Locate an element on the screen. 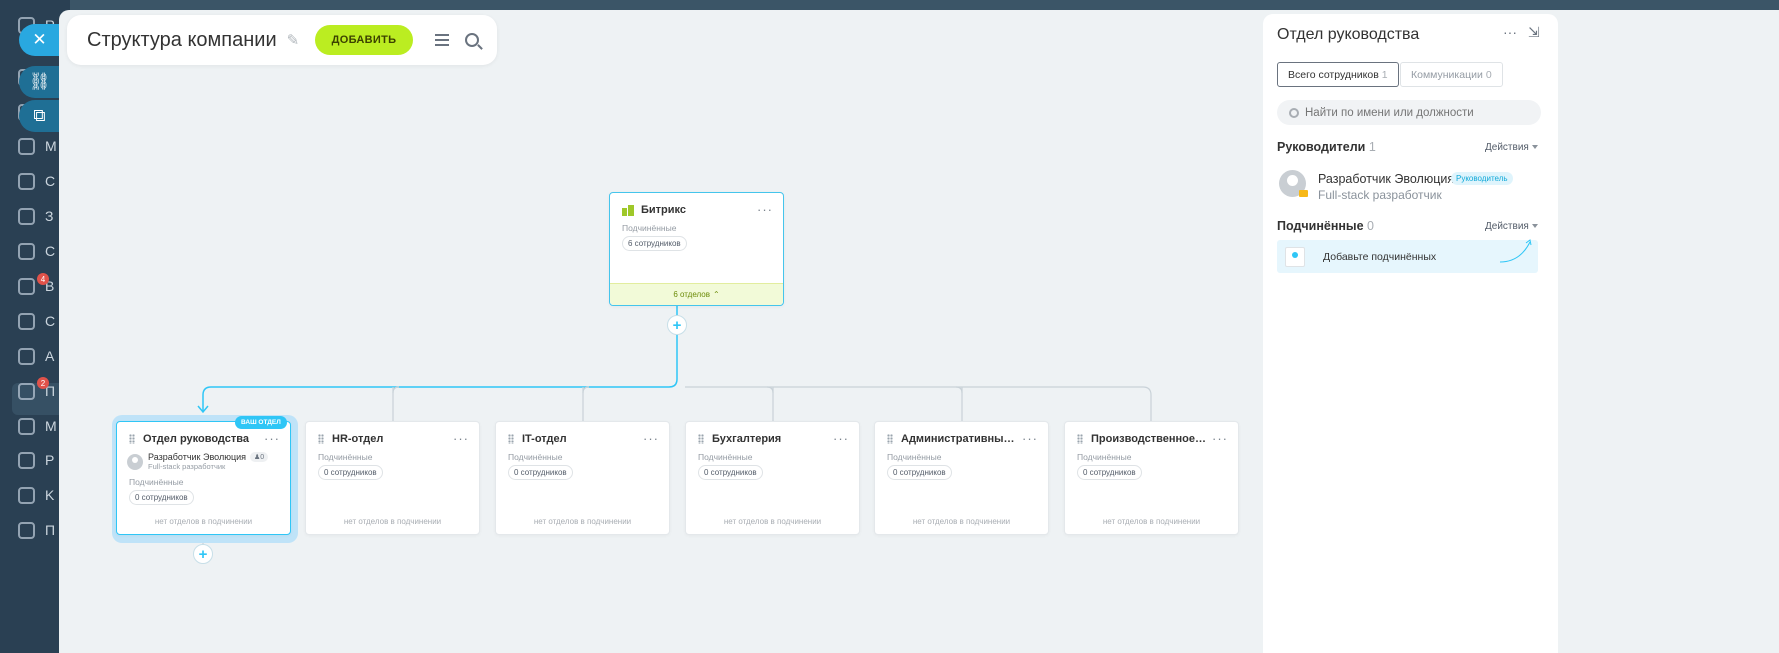 Image resolution: width=1779 pixels, height=653 pixels. add-subordinates-label: Добавьте подчинённых is located at coordinates (1380, 256).